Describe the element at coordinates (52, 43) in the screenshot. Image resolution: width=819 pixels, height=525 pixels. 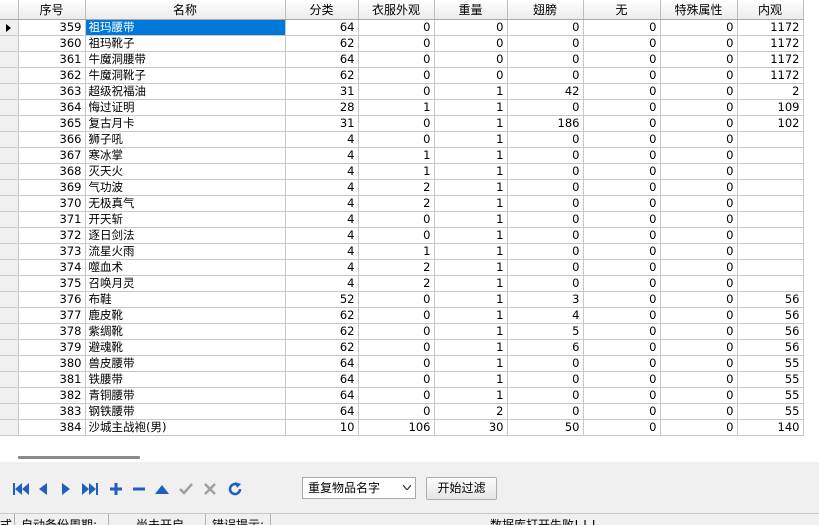
I see `cell-id: 360` at that location.